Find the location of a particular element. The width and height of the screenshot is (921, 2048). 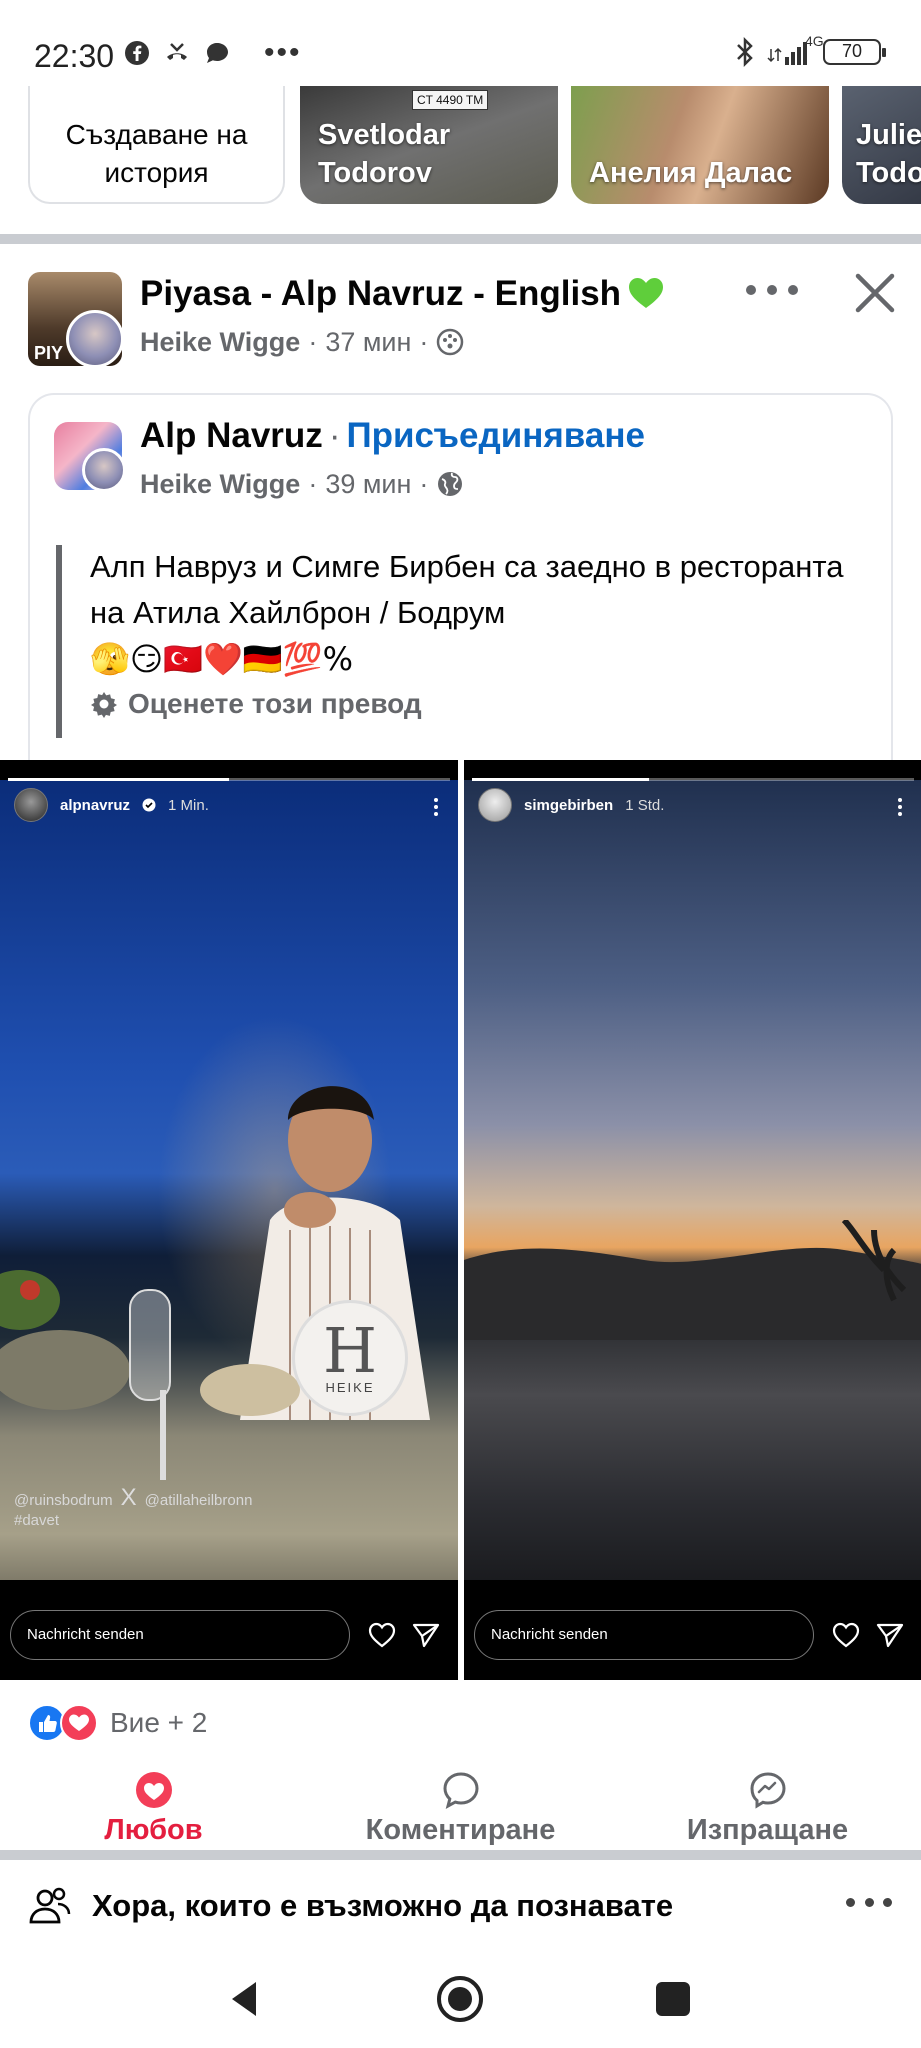

love-icon is located at coordinates (153, 1790).